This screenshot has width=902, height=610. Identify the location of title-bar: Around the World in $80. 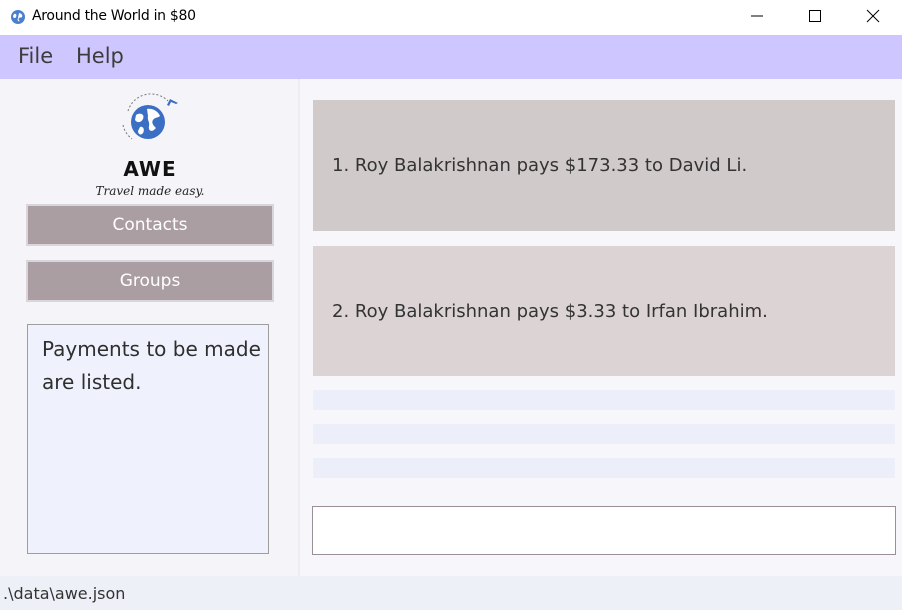
(451, 17).